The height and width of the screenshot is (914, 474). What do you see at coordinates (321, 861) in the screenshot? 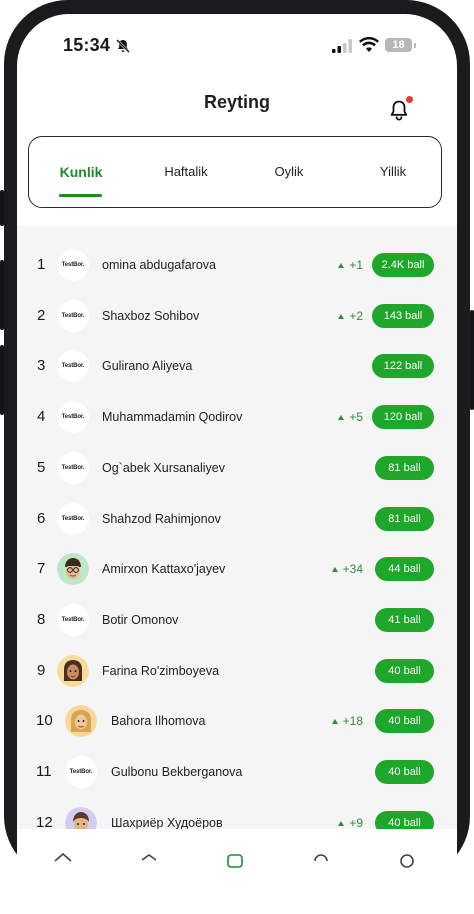
I see `support-icon` at bounding box center [321, 861].